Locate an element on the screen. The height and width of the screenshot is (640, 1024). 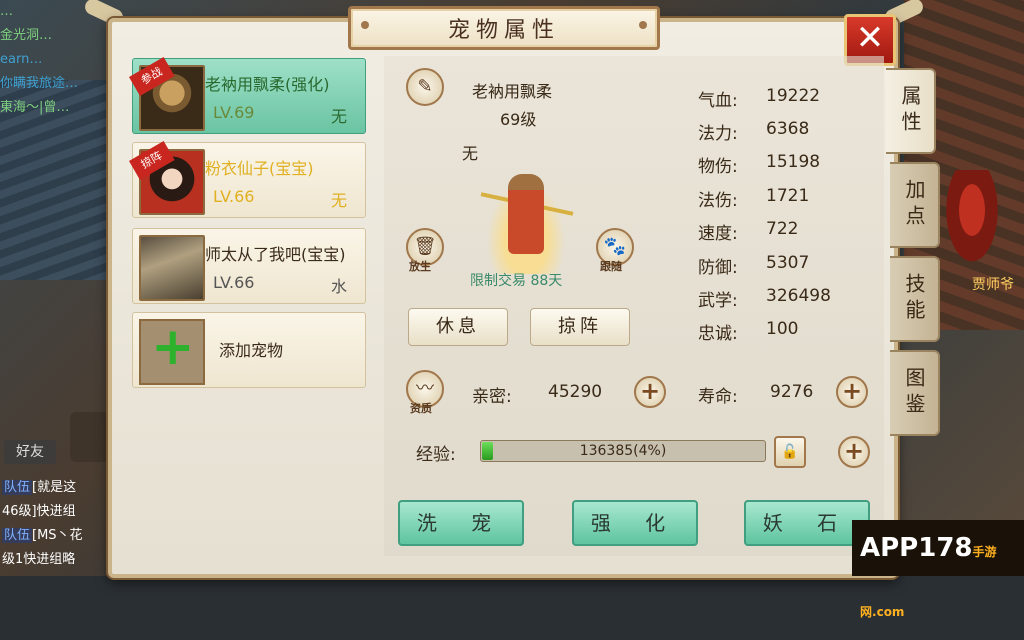
stat-label: 物伤: is located at coordinates (718, 167).